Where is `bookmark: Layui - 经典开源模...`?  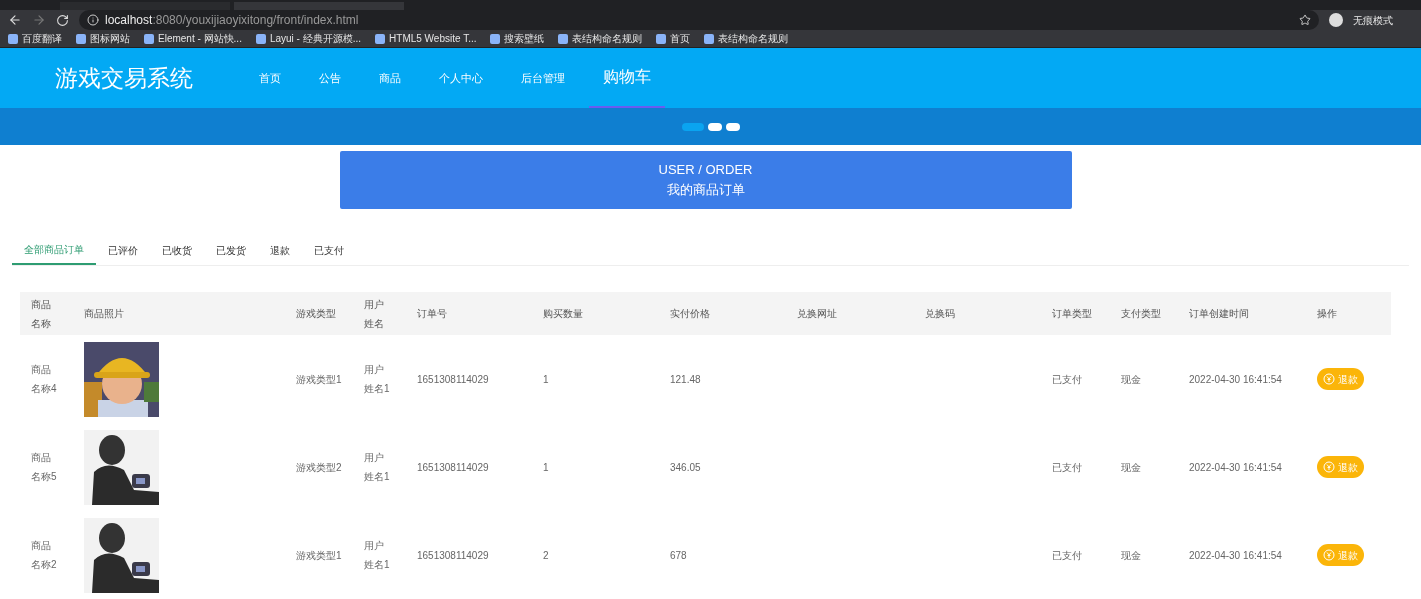
bookmark: Layui - 经典开源模... is located at coordinates (308, 39).